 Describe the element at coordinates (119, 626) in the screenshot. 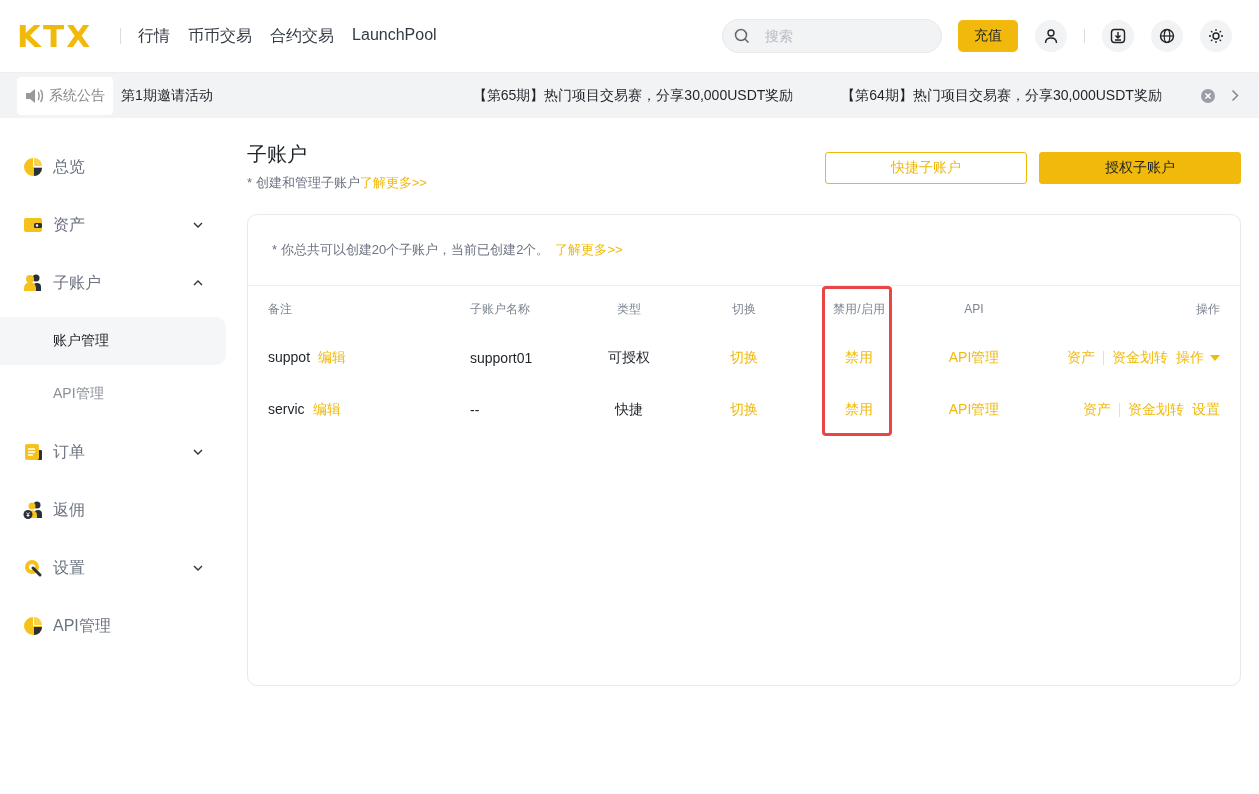

I see `sidebar-item: API管理` at that location.